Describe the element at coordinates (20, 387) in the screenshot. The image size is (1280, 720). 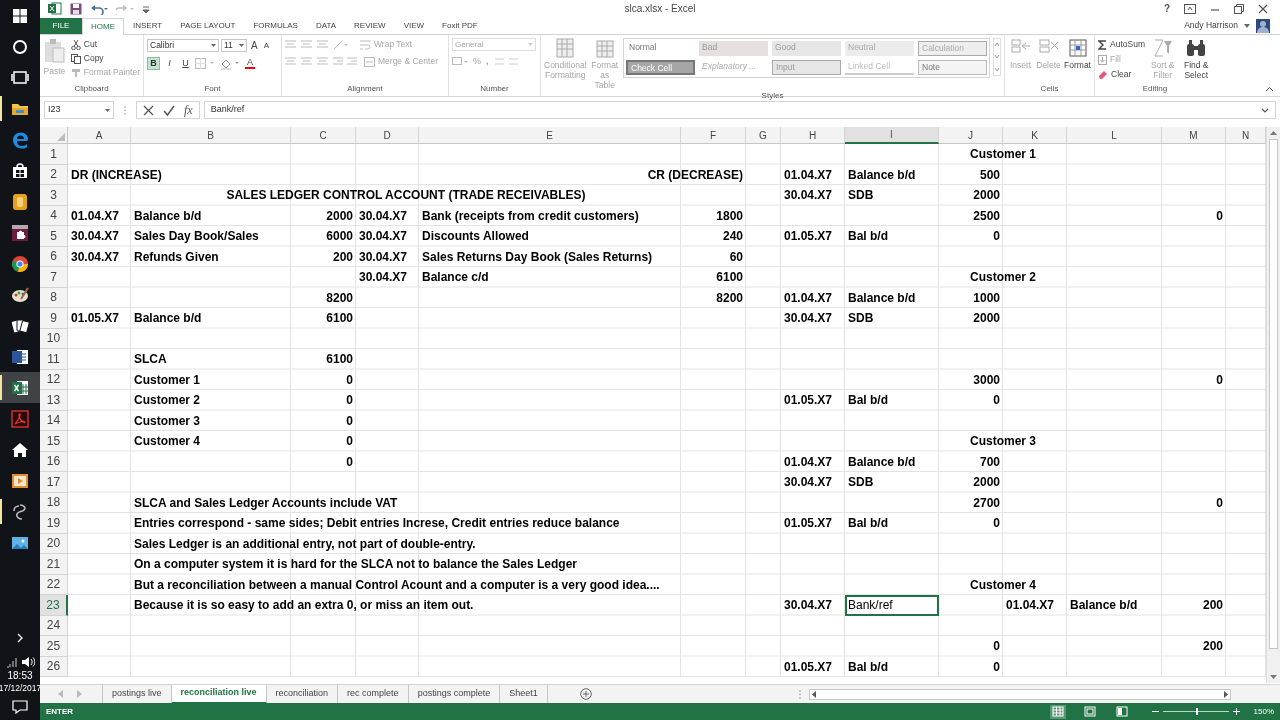
I see `taskbar-button` at that location.